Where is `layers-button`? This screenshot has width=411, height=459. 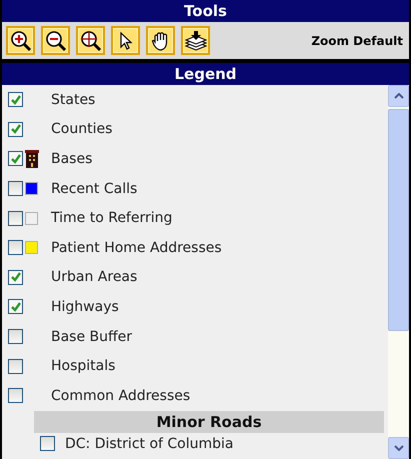 layers-button is located at coordinates (195, 40).